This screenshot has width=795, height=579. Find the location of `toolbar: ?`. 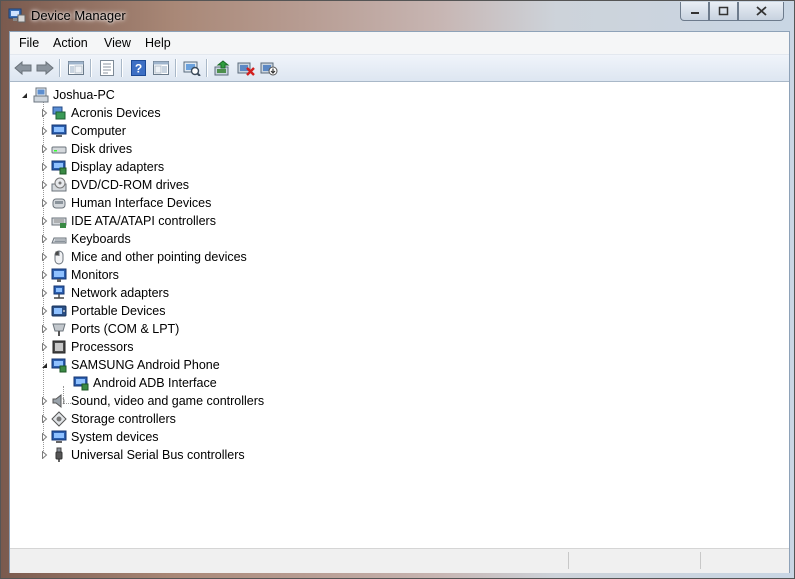

toolbar: ? is located at coordinates (399, 68).